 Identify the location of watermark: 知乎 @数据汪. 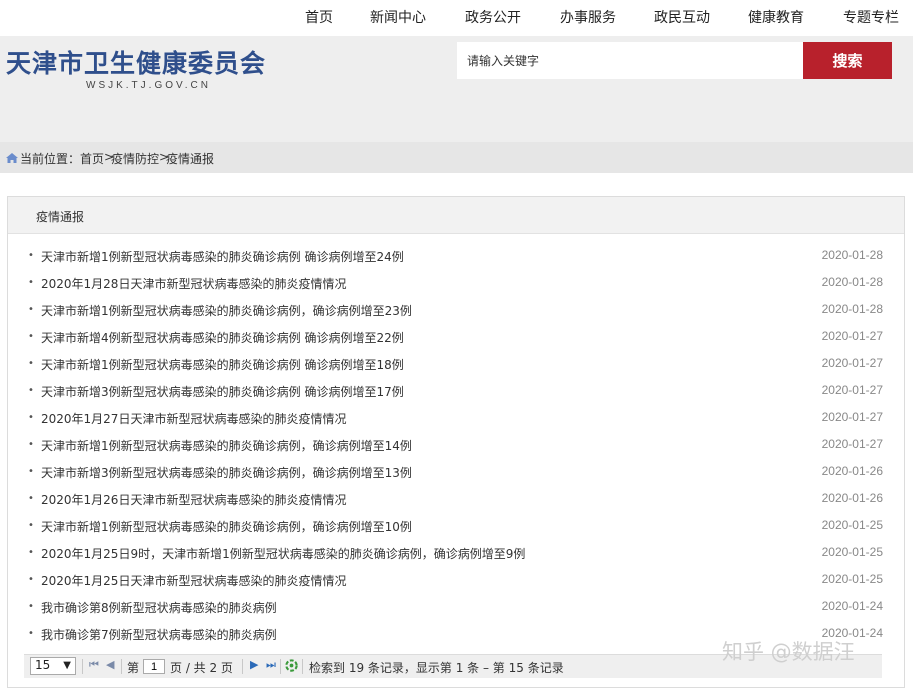
(788, 652).